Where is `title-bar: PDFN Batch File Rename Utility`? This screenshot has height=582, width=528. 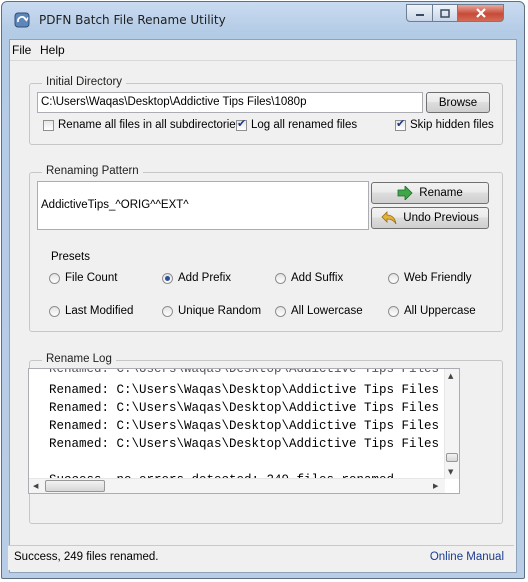 title-bar: PDFN Batch File Rename Utility is located at coordinates (263, 20).